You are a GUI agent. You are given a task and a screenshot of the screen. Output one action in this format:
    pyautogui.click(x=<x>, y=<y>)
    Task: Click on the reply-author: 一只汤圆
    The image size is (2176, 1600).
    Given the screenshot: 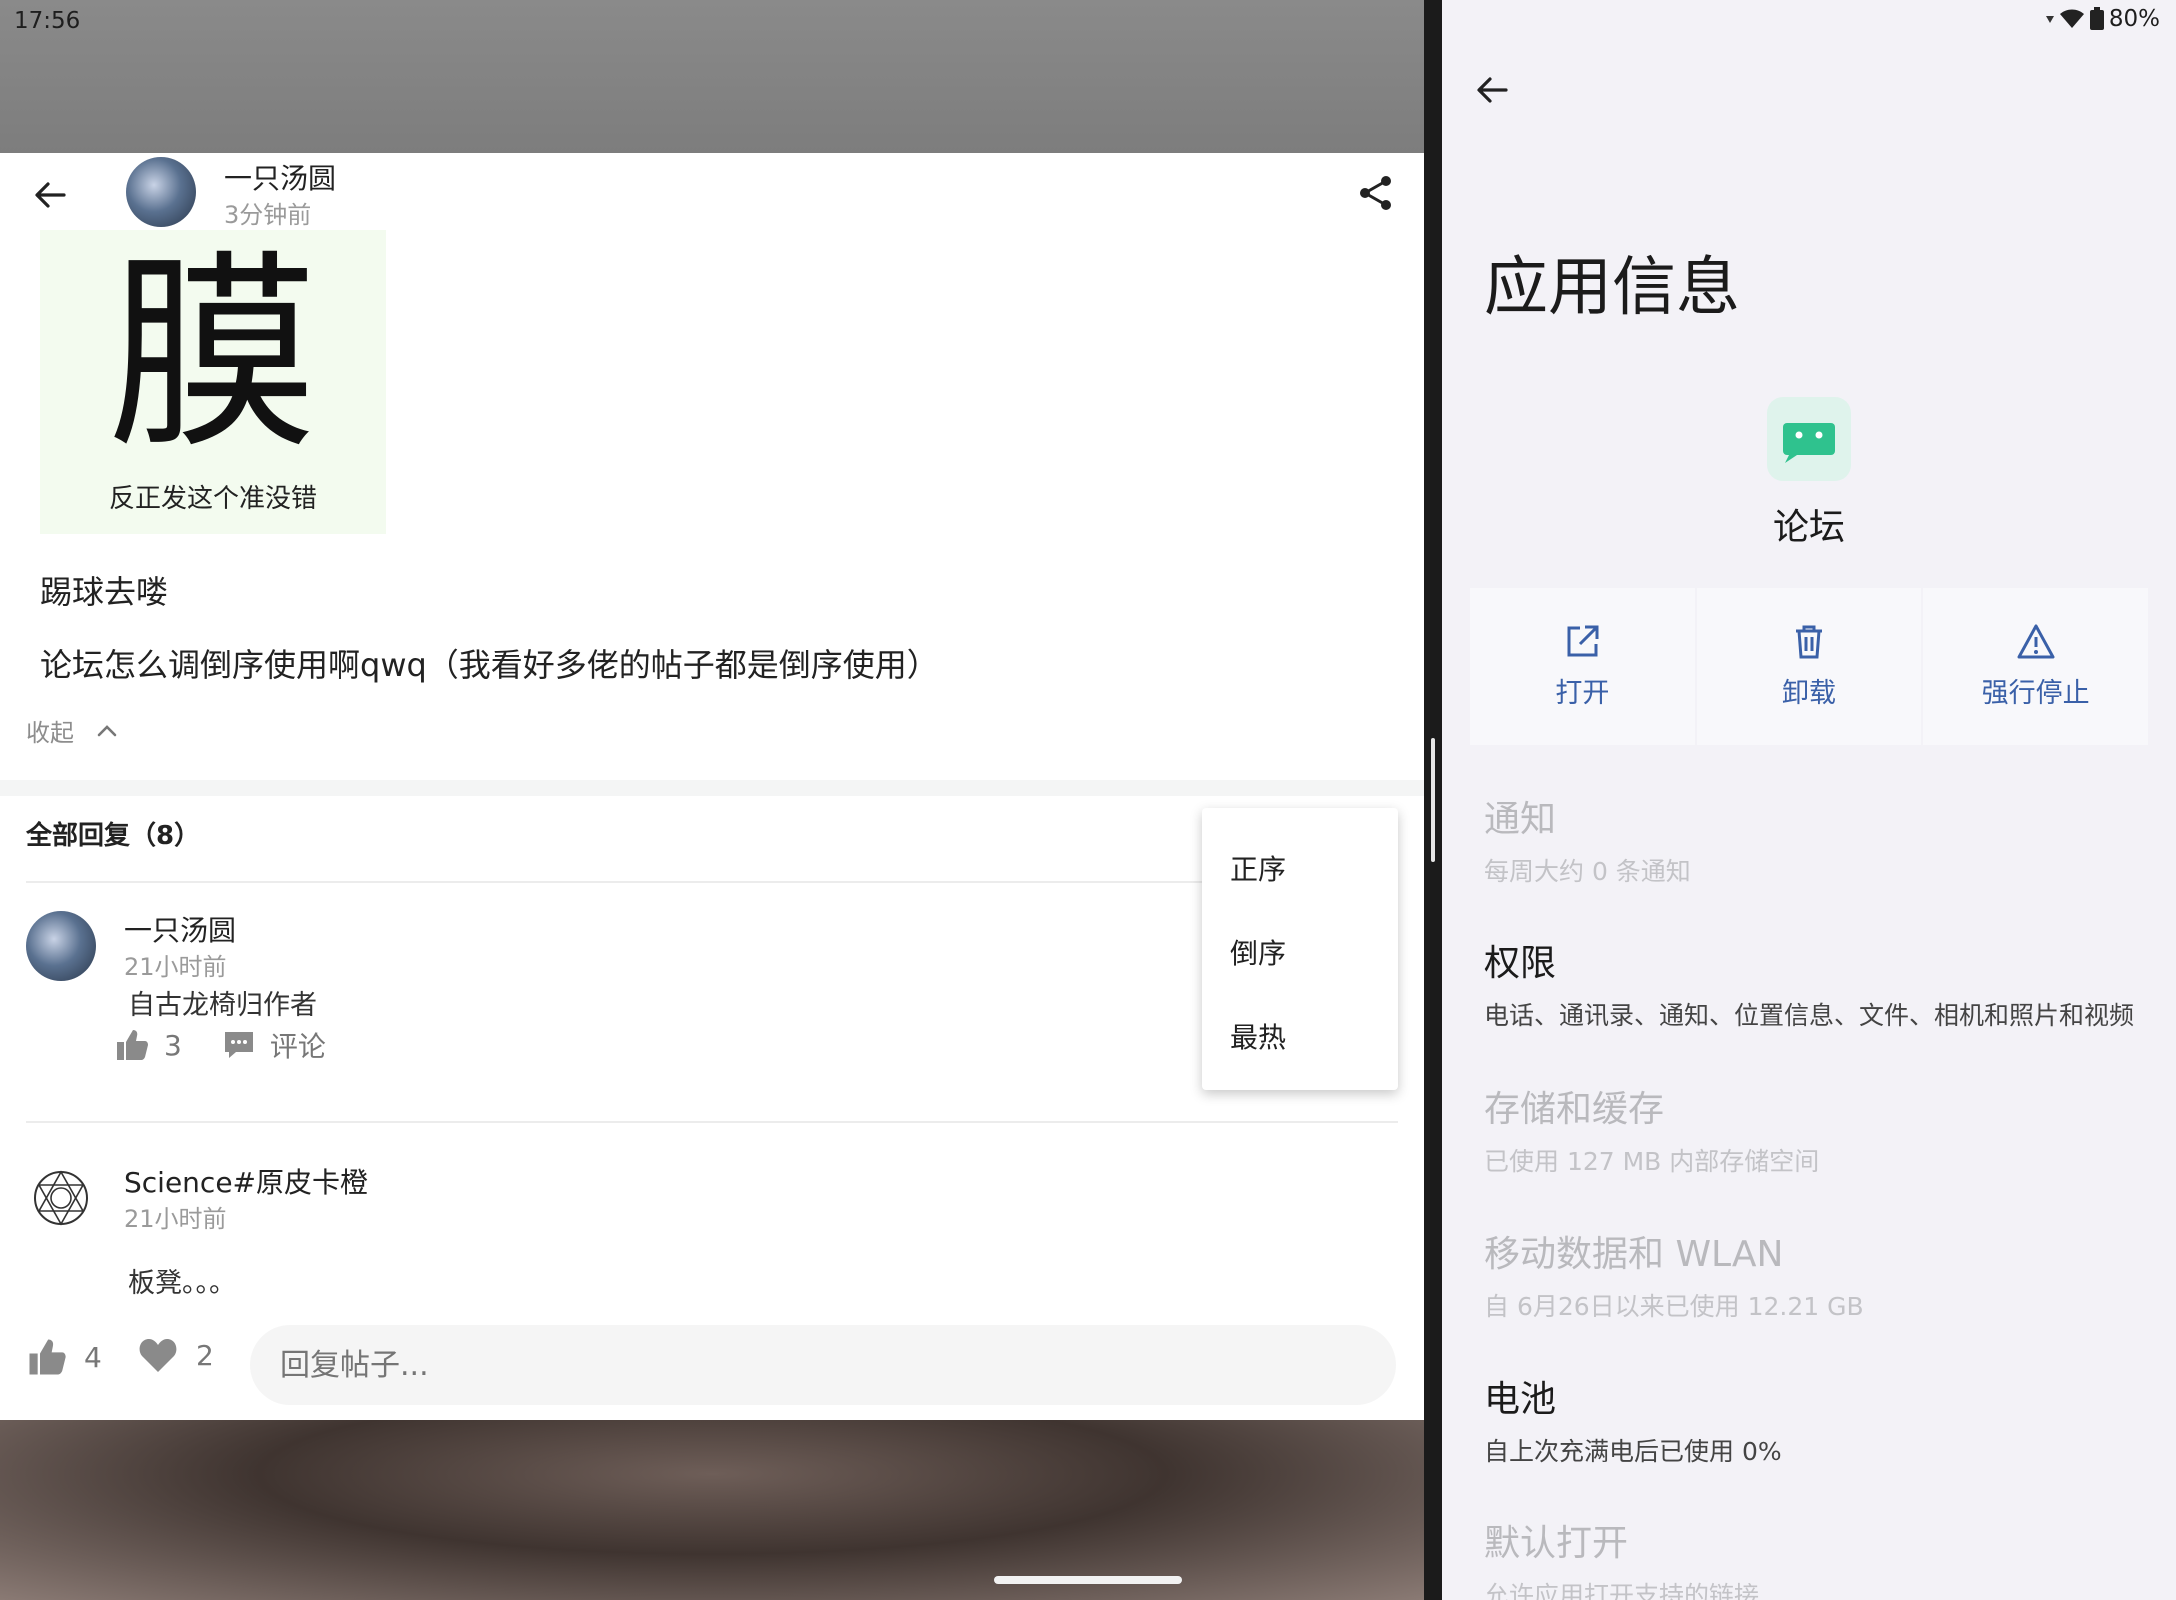 What is the action you would take?
    pyautogui.click(x=180, y=929)
    